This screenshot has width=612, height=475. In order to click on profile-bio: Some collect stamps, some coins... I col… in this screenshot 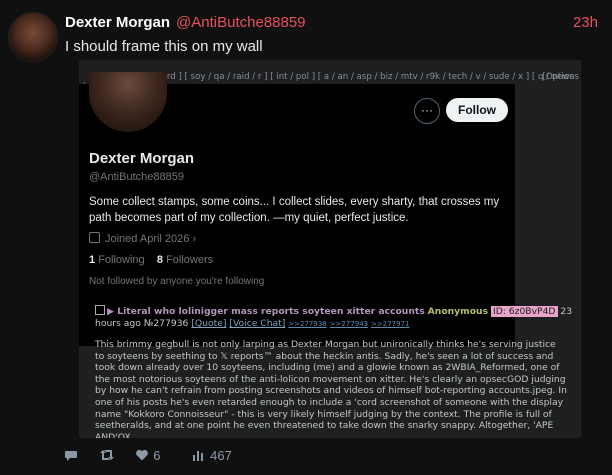, I will do `click(294, 210)`.